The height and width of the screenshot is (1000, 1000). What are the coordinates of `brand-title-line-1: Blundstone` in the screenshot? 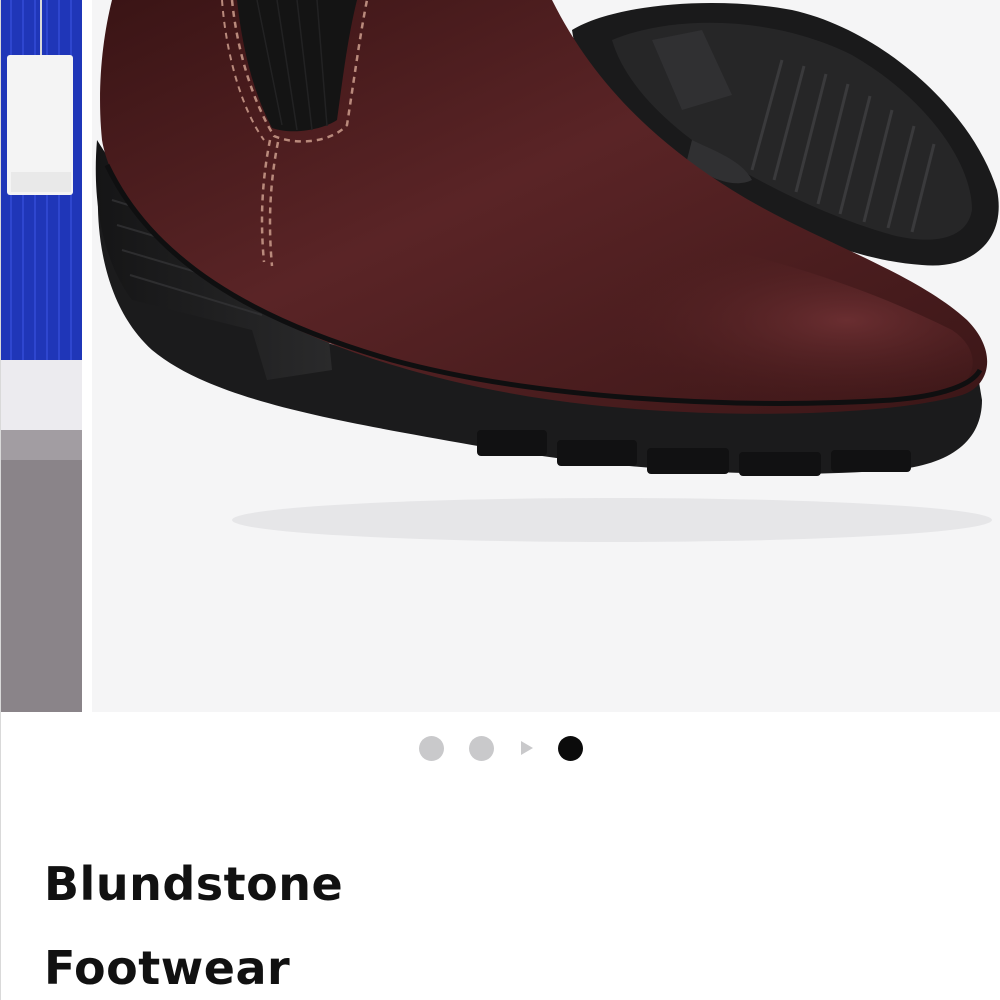 It's located at (194, 884).